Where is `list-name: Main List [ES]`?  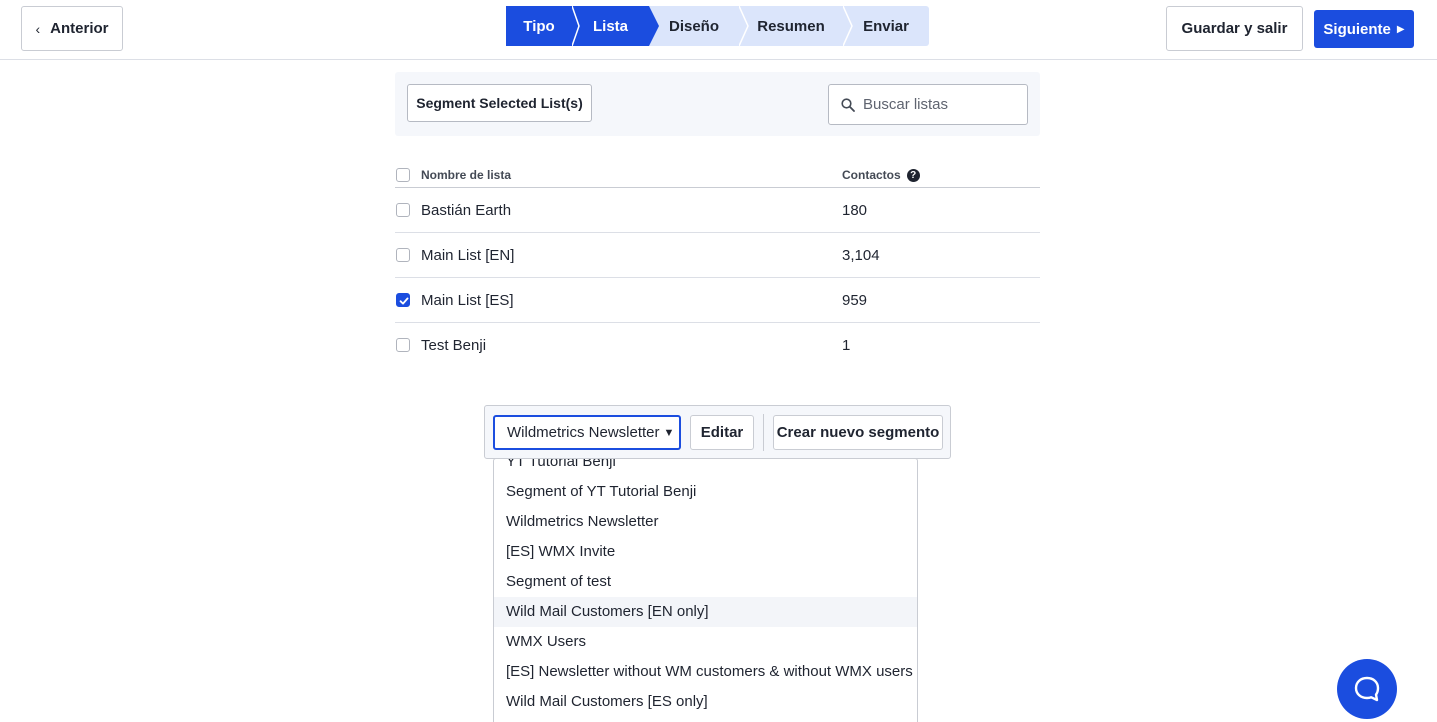 list-name: Main List [ES] is located at coordinates (467, 300).